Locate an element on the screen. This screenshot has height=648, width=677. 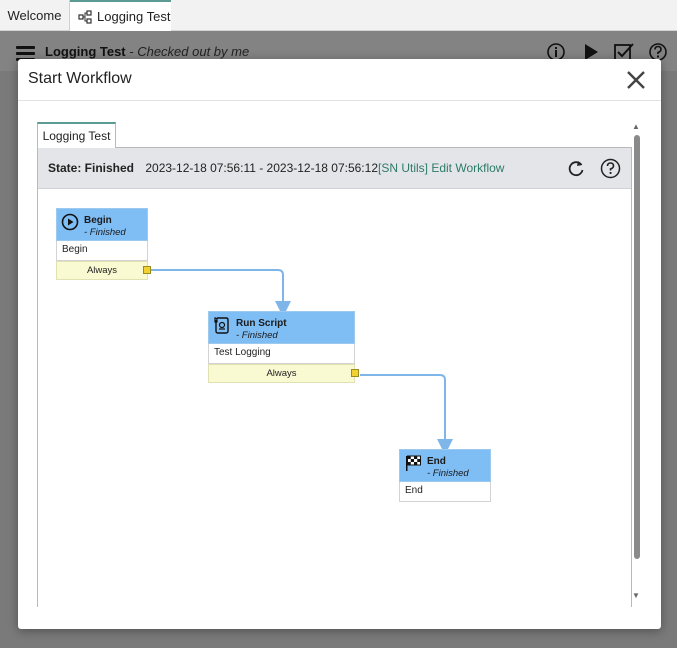
tab-welcome: Welcome is located at coordinates (35, 15).